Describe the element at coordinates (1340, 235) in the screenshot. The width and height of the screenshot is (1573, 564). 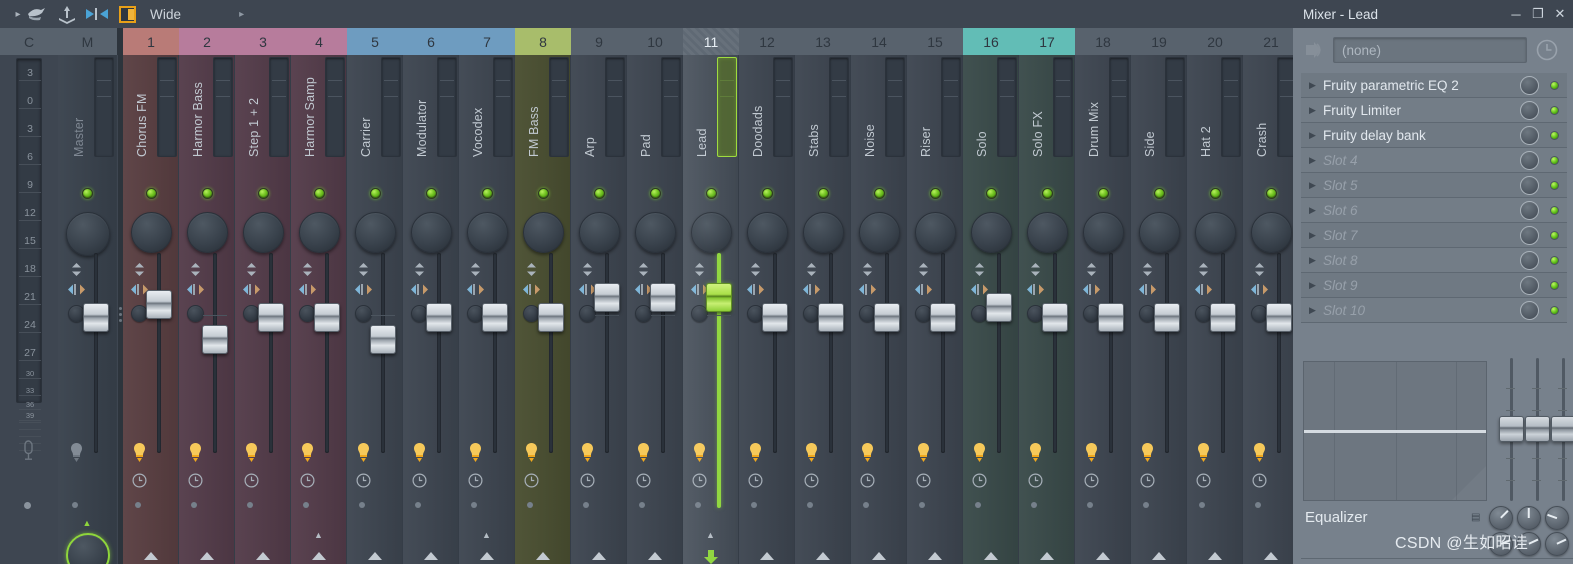
I see `slot-label: Slot 7` at that location.